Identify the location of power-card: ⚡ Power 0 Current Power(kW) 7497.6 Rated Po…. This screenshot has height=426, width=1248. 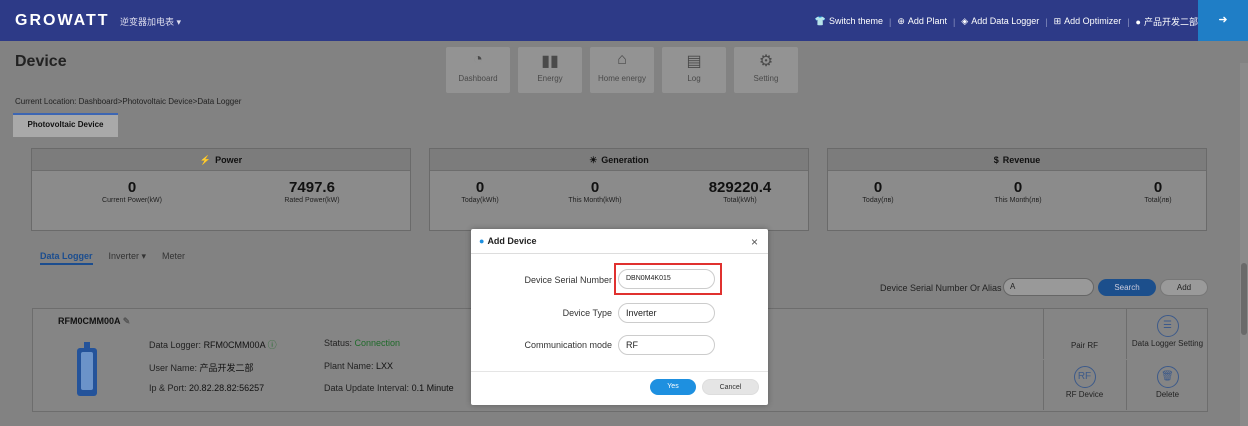
(221, 189).